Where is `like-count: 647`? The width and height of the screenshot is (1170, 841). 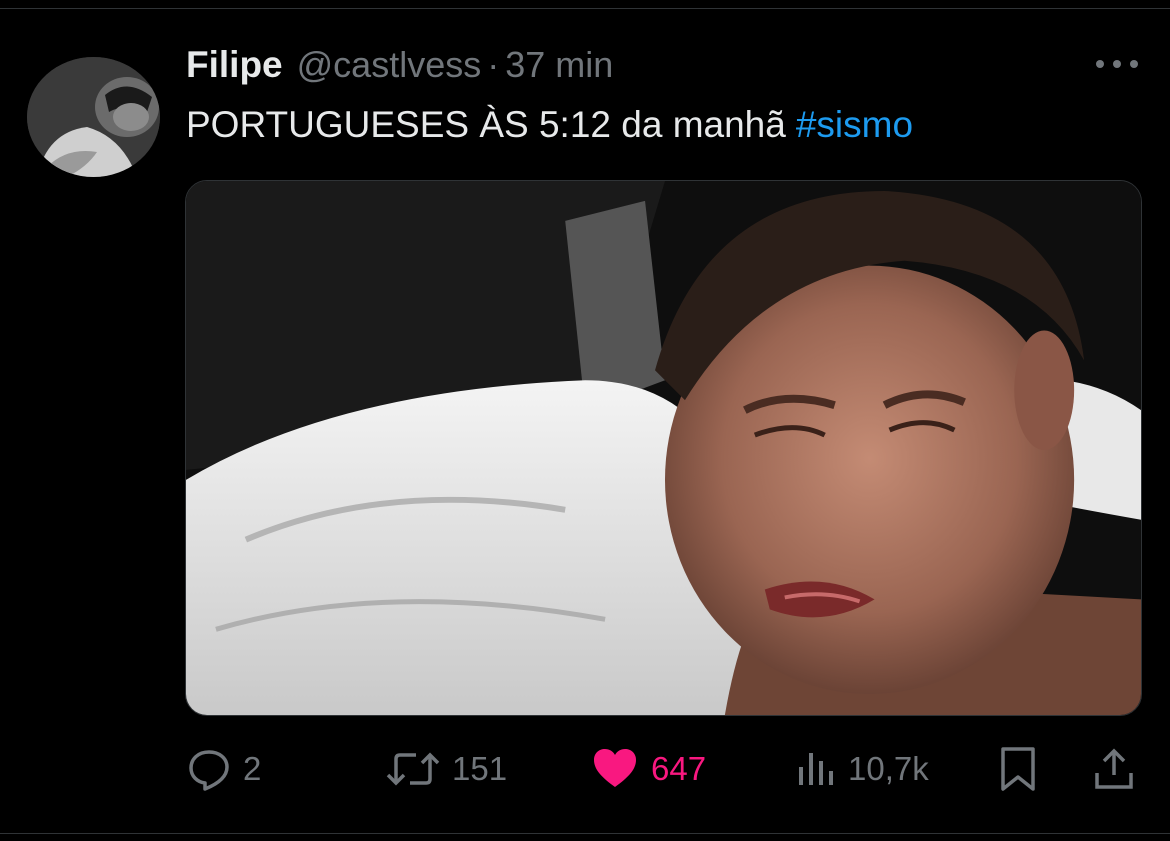 like-count: 647 is located at coordinates (679, 768).